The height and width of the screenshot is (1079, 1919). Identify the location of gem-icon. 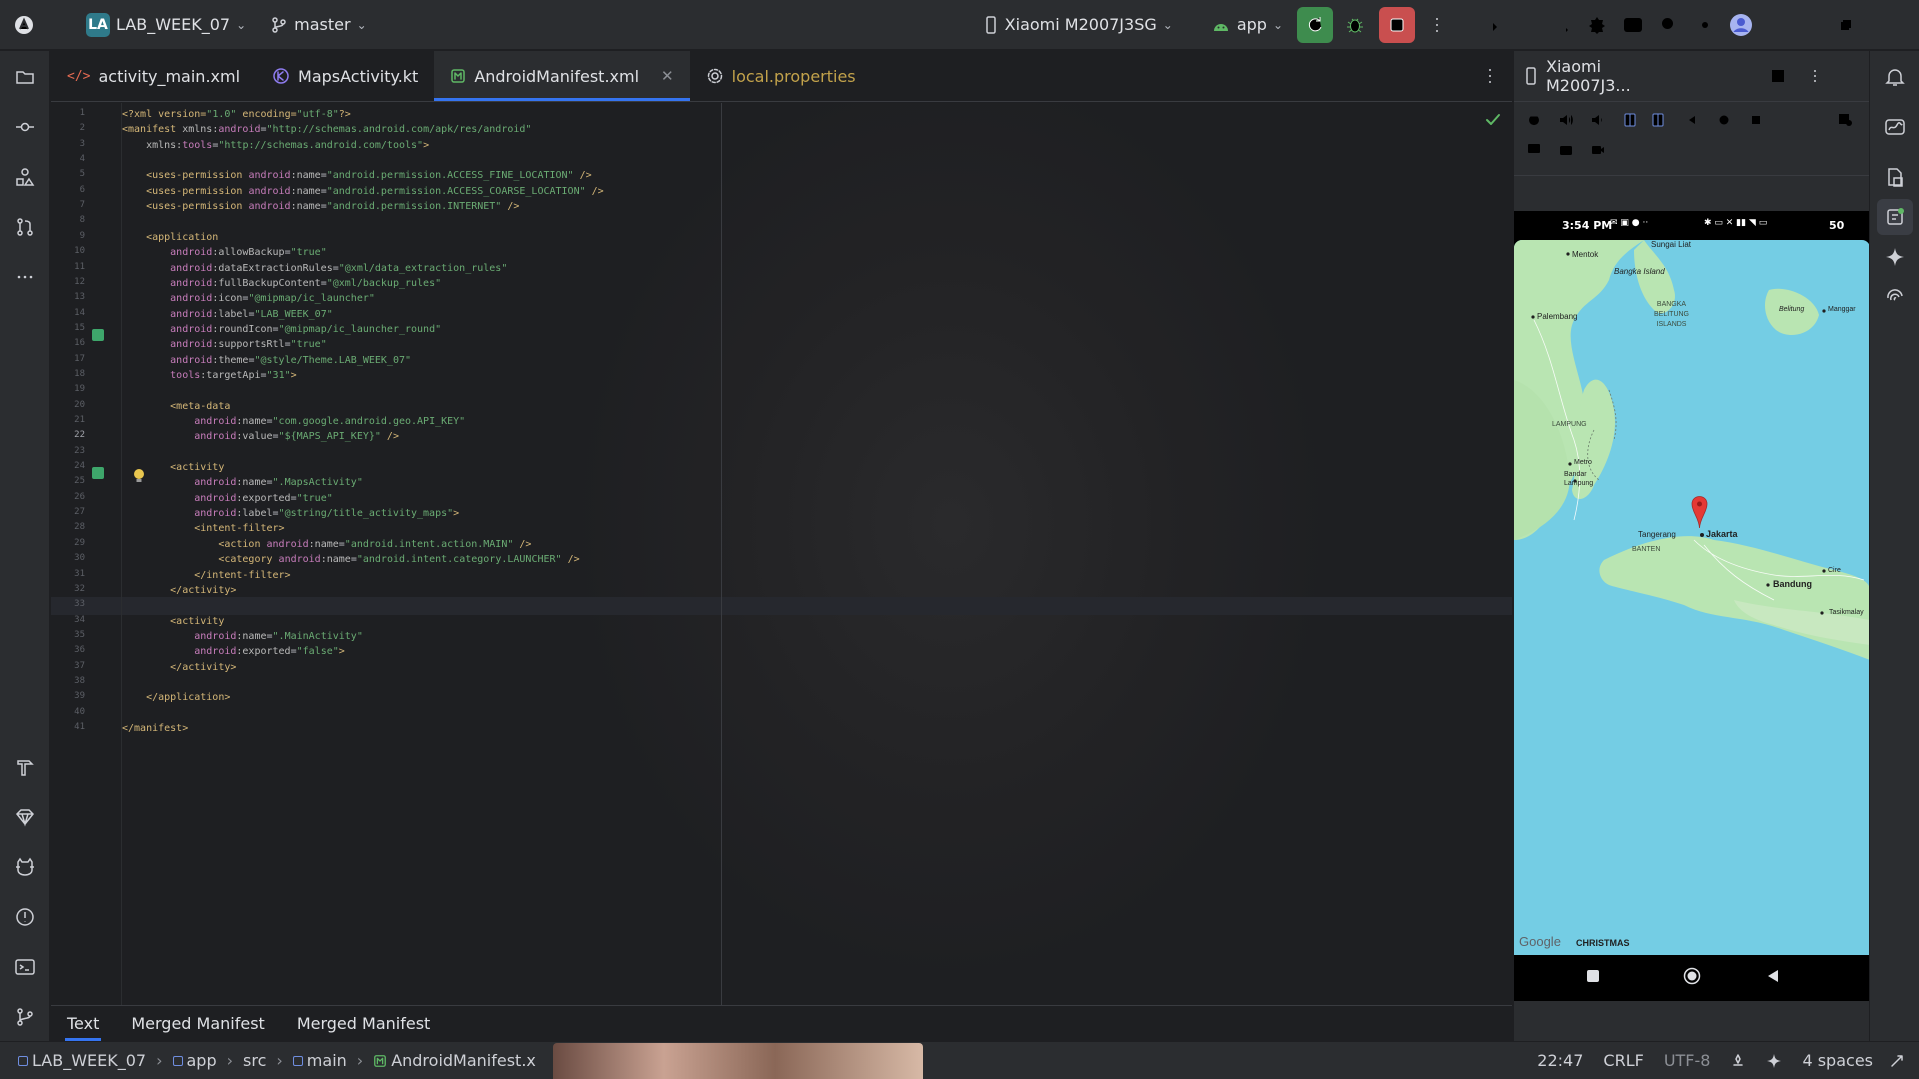
(25, 817).